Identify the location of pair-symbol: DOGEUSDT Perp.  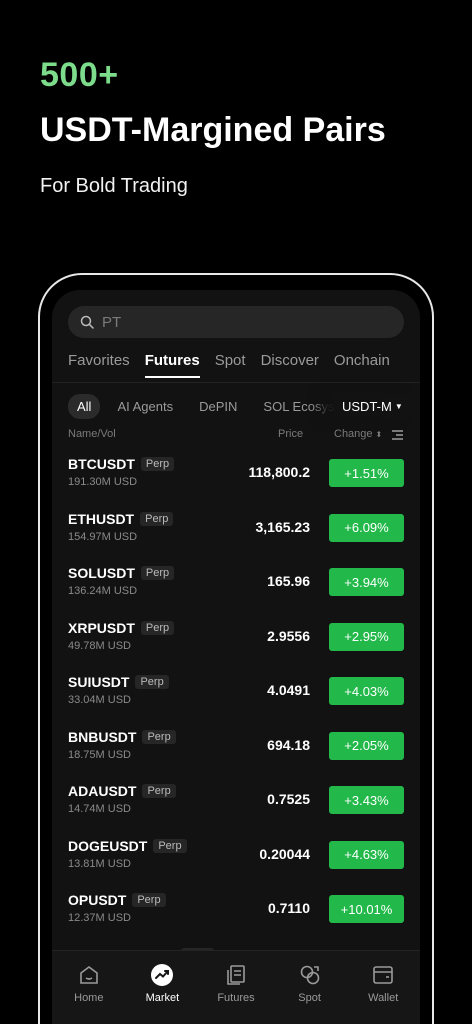
(127, 846).